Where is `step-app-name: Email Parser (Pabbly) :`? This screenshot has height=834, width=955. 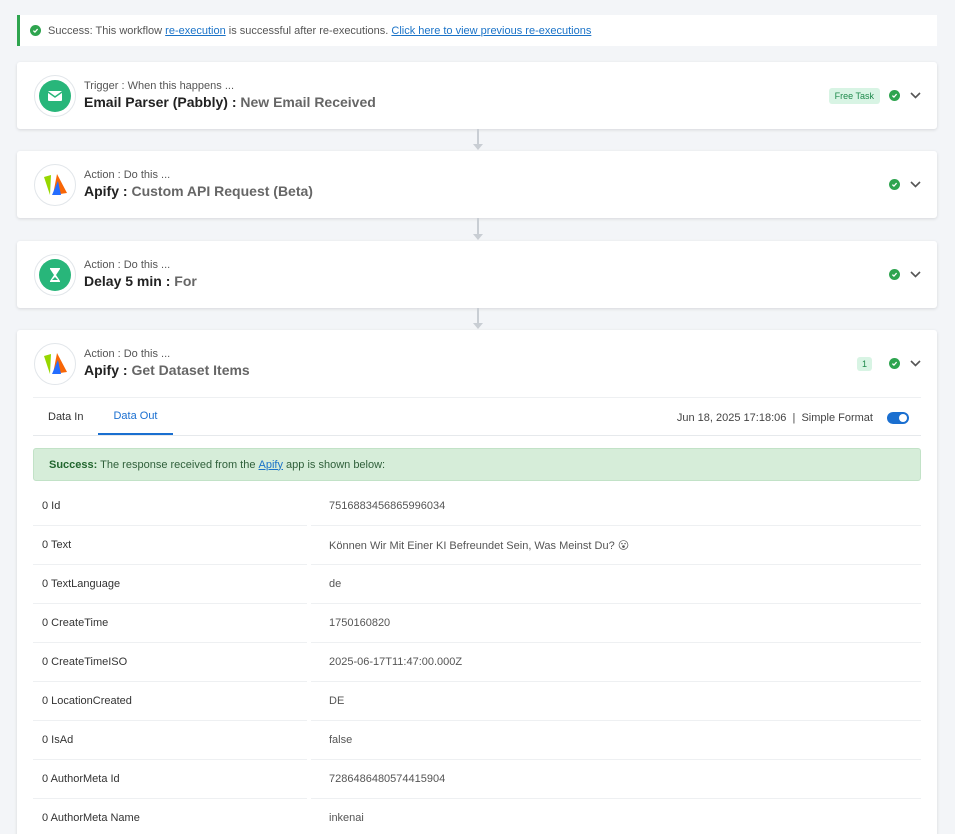
step-app-name: Email Parser (Pabbly) : is located at coordinates (160, 102).